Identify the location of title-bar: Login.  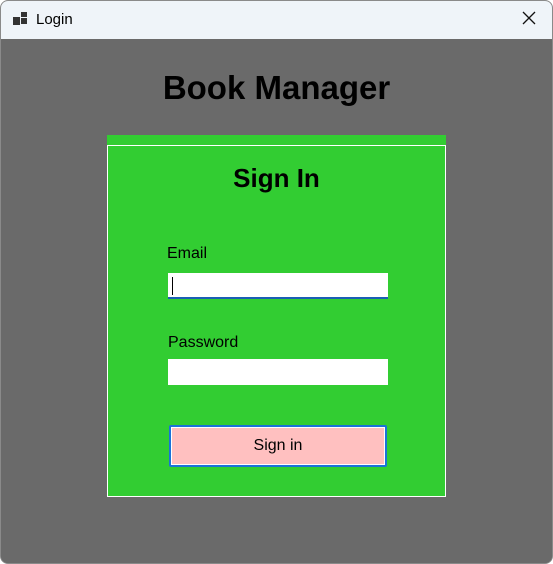
(276, 20).